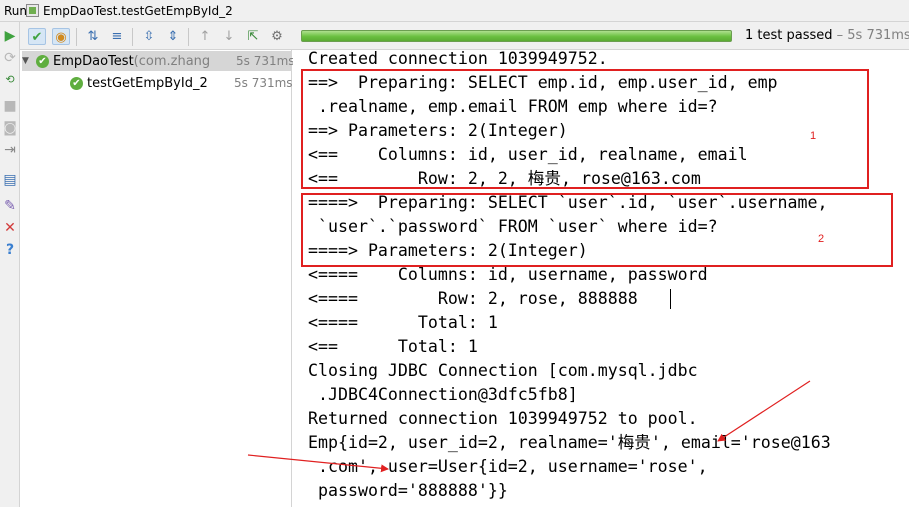  What do you see at coordinates (10, 150) in the screenshot?
I see `export-icon: ⇥` at bounding box center [10, 150].